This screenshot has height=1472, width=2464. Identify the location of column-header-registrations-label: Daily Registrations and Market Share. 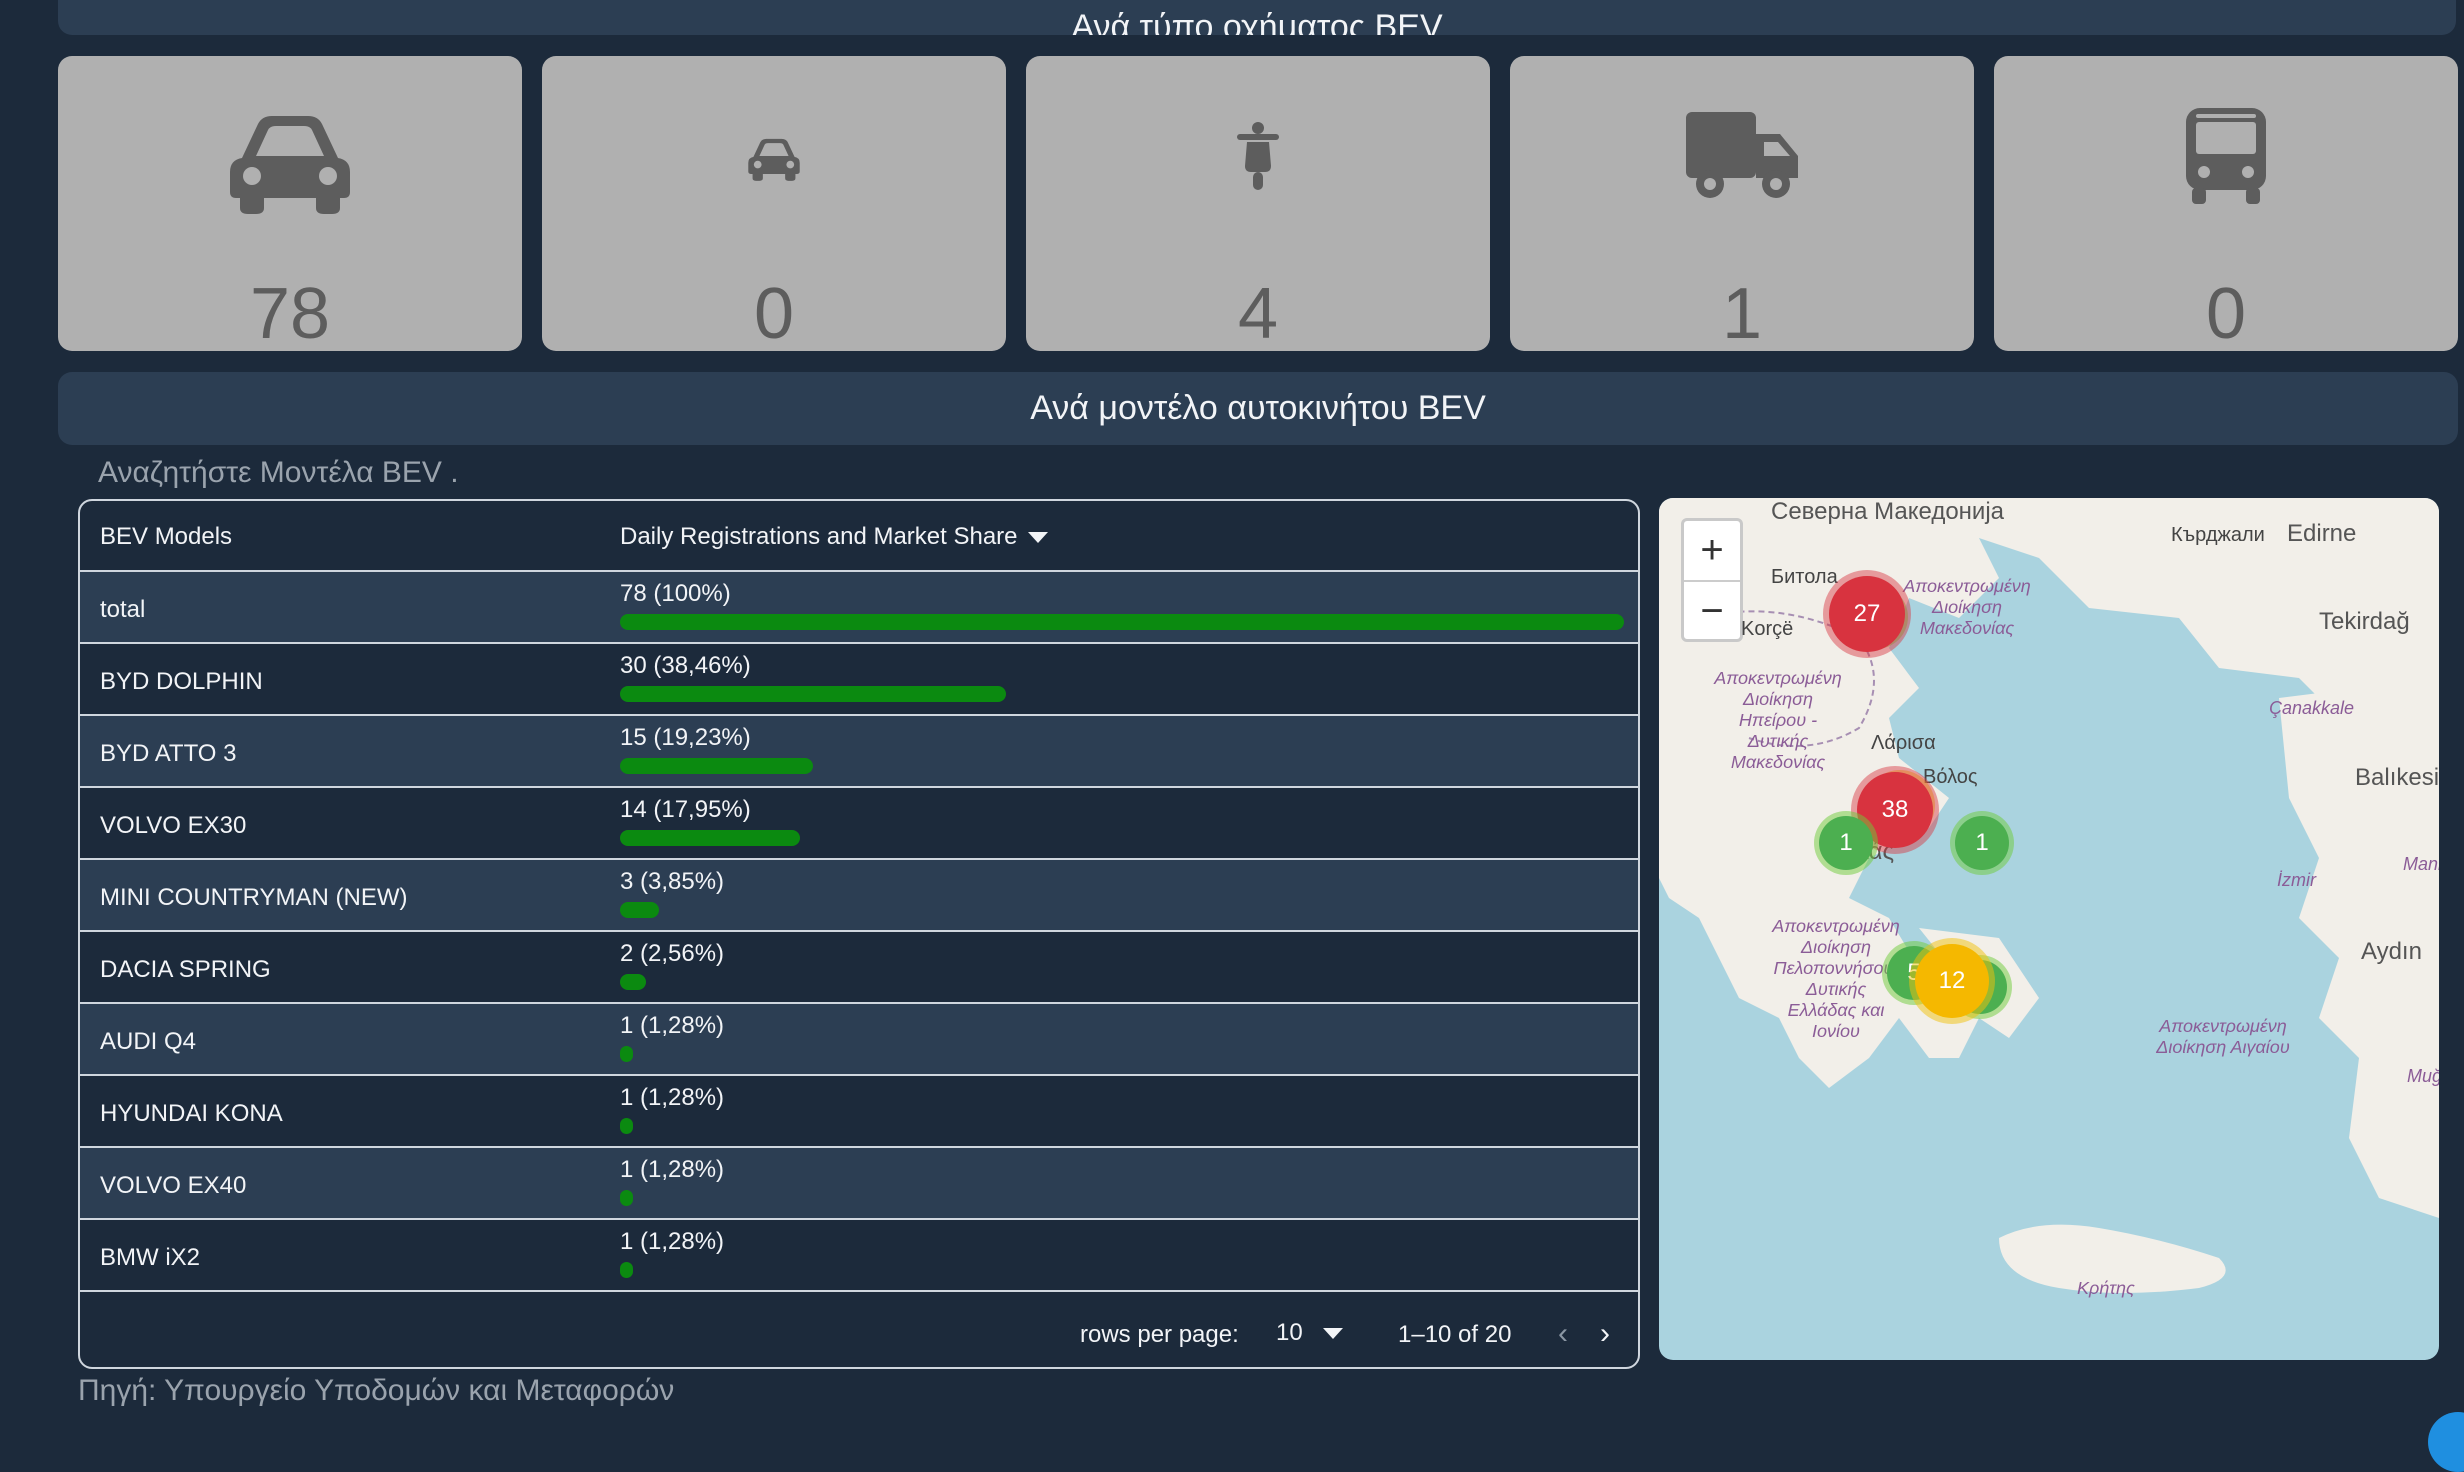
(819, 536).